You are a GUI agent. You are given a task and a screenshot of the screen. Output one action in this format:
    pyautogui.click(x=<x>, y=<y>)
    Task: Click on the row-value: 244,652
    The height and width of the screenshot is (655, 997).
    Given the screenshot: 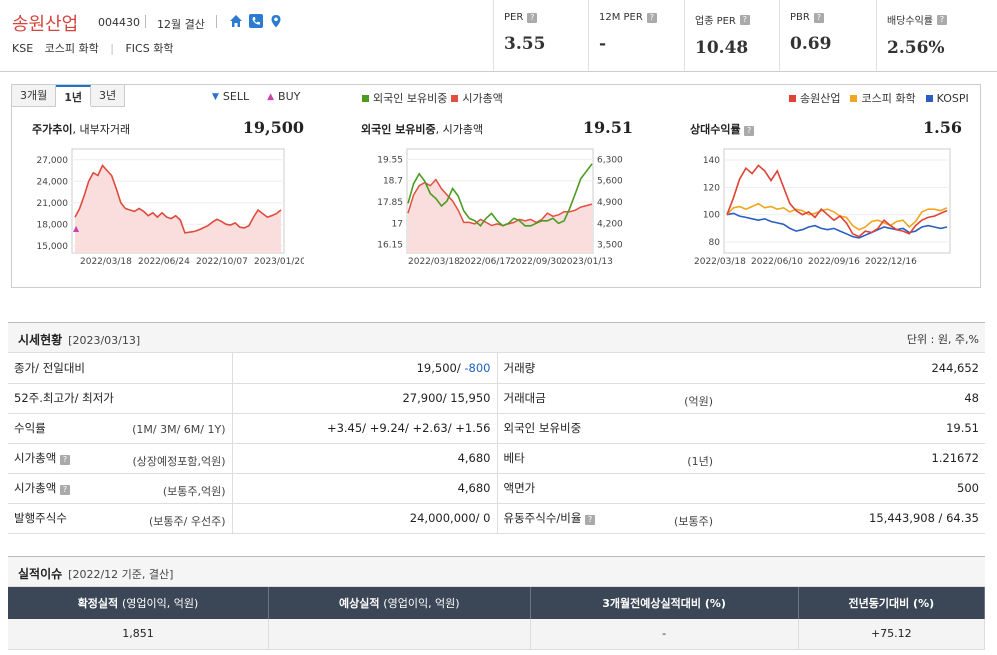 What is the action you would take?
    pyautogui.click(x=852, y=368)
    